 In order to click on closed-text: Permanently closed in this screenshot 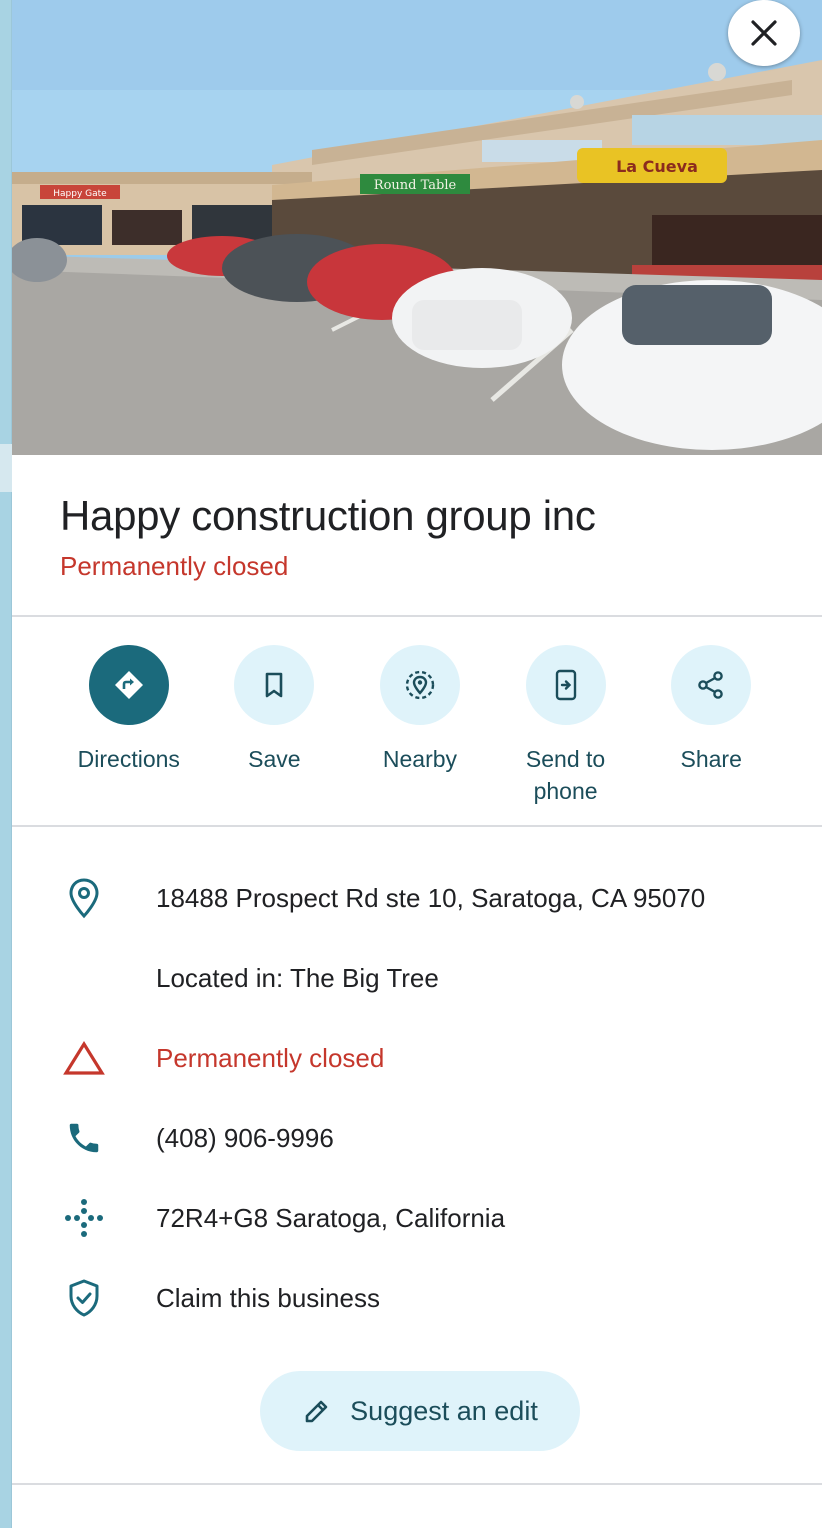, I will do `click(270, 1057)`.